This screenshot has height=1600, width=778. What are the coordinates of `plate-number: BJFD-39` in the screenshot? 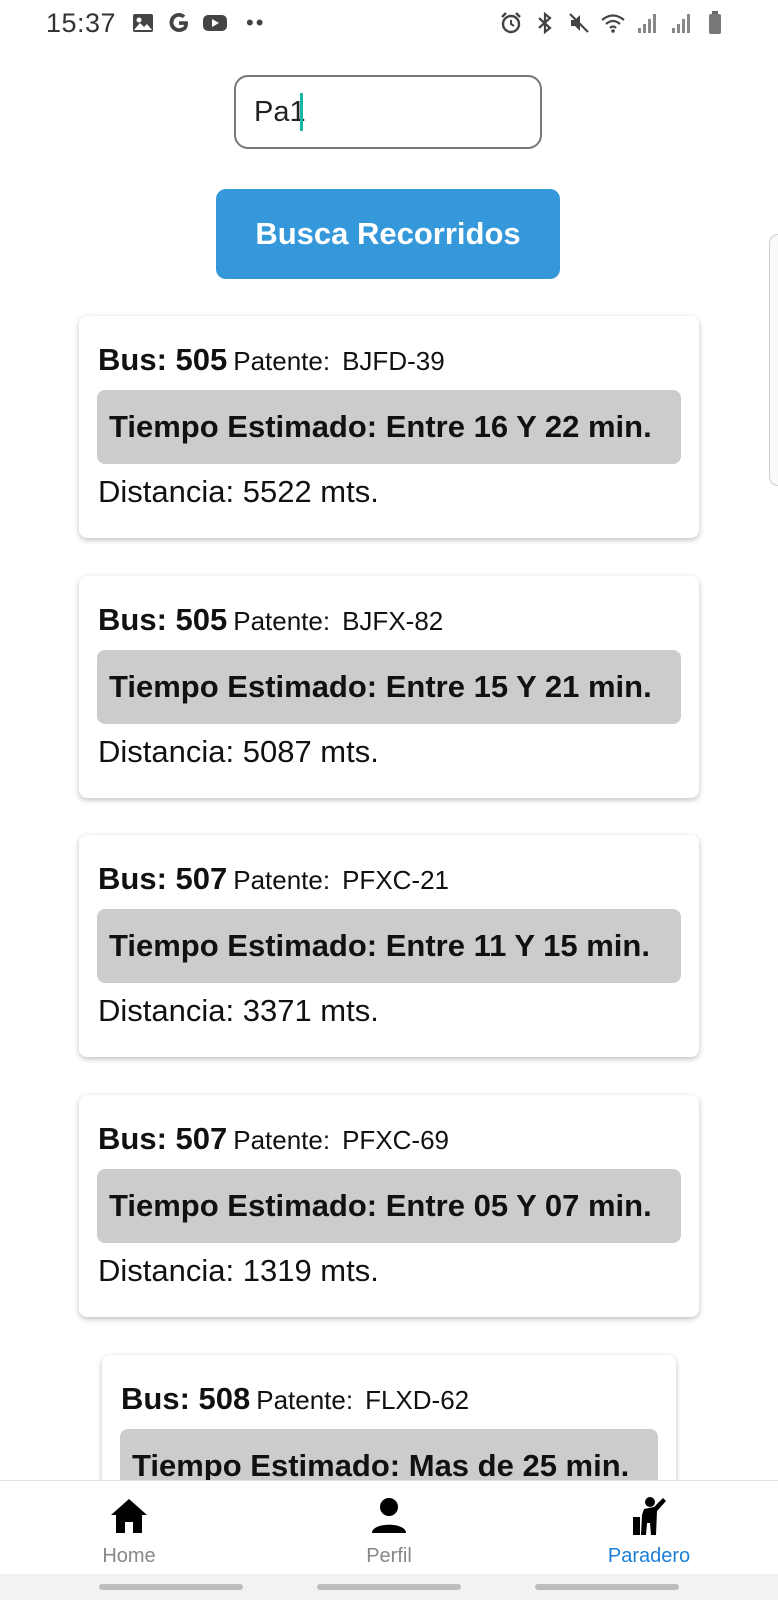 It's located at (393, 361).